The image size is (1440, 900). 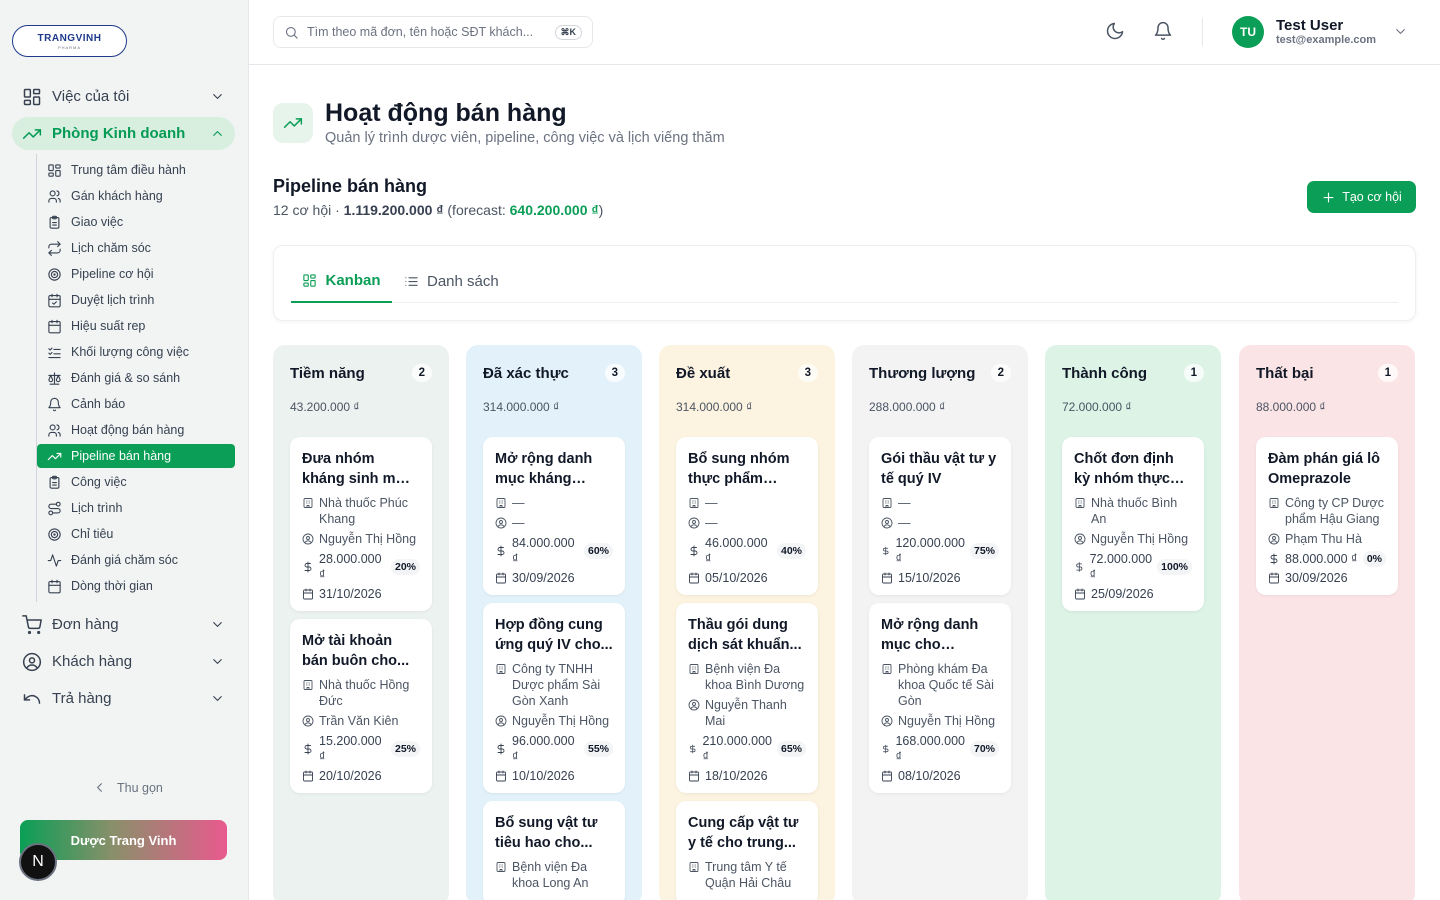 What do you see at coordinates (136, 196) in the screenshot?
I see `sidebar-item-assign-customers: Gán khách hàng` at bounding box center [136, 196].